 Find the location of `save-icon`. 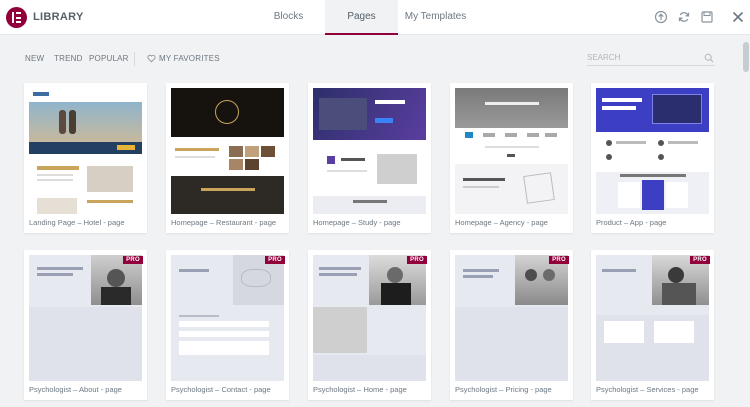

save-icon is located at coordinates (707, 17).